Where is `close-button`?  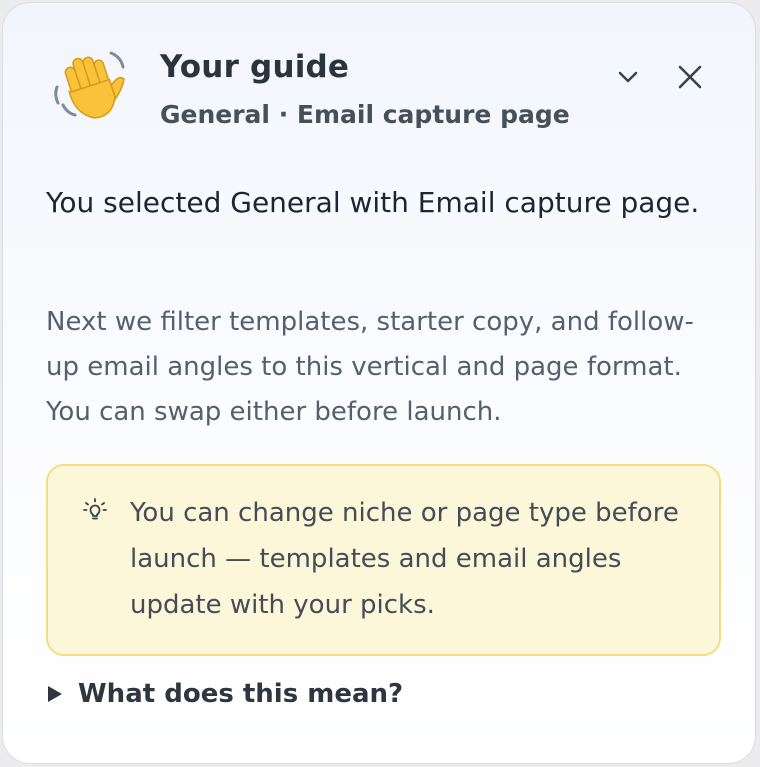 close-button is located at coordinates (690, 77).